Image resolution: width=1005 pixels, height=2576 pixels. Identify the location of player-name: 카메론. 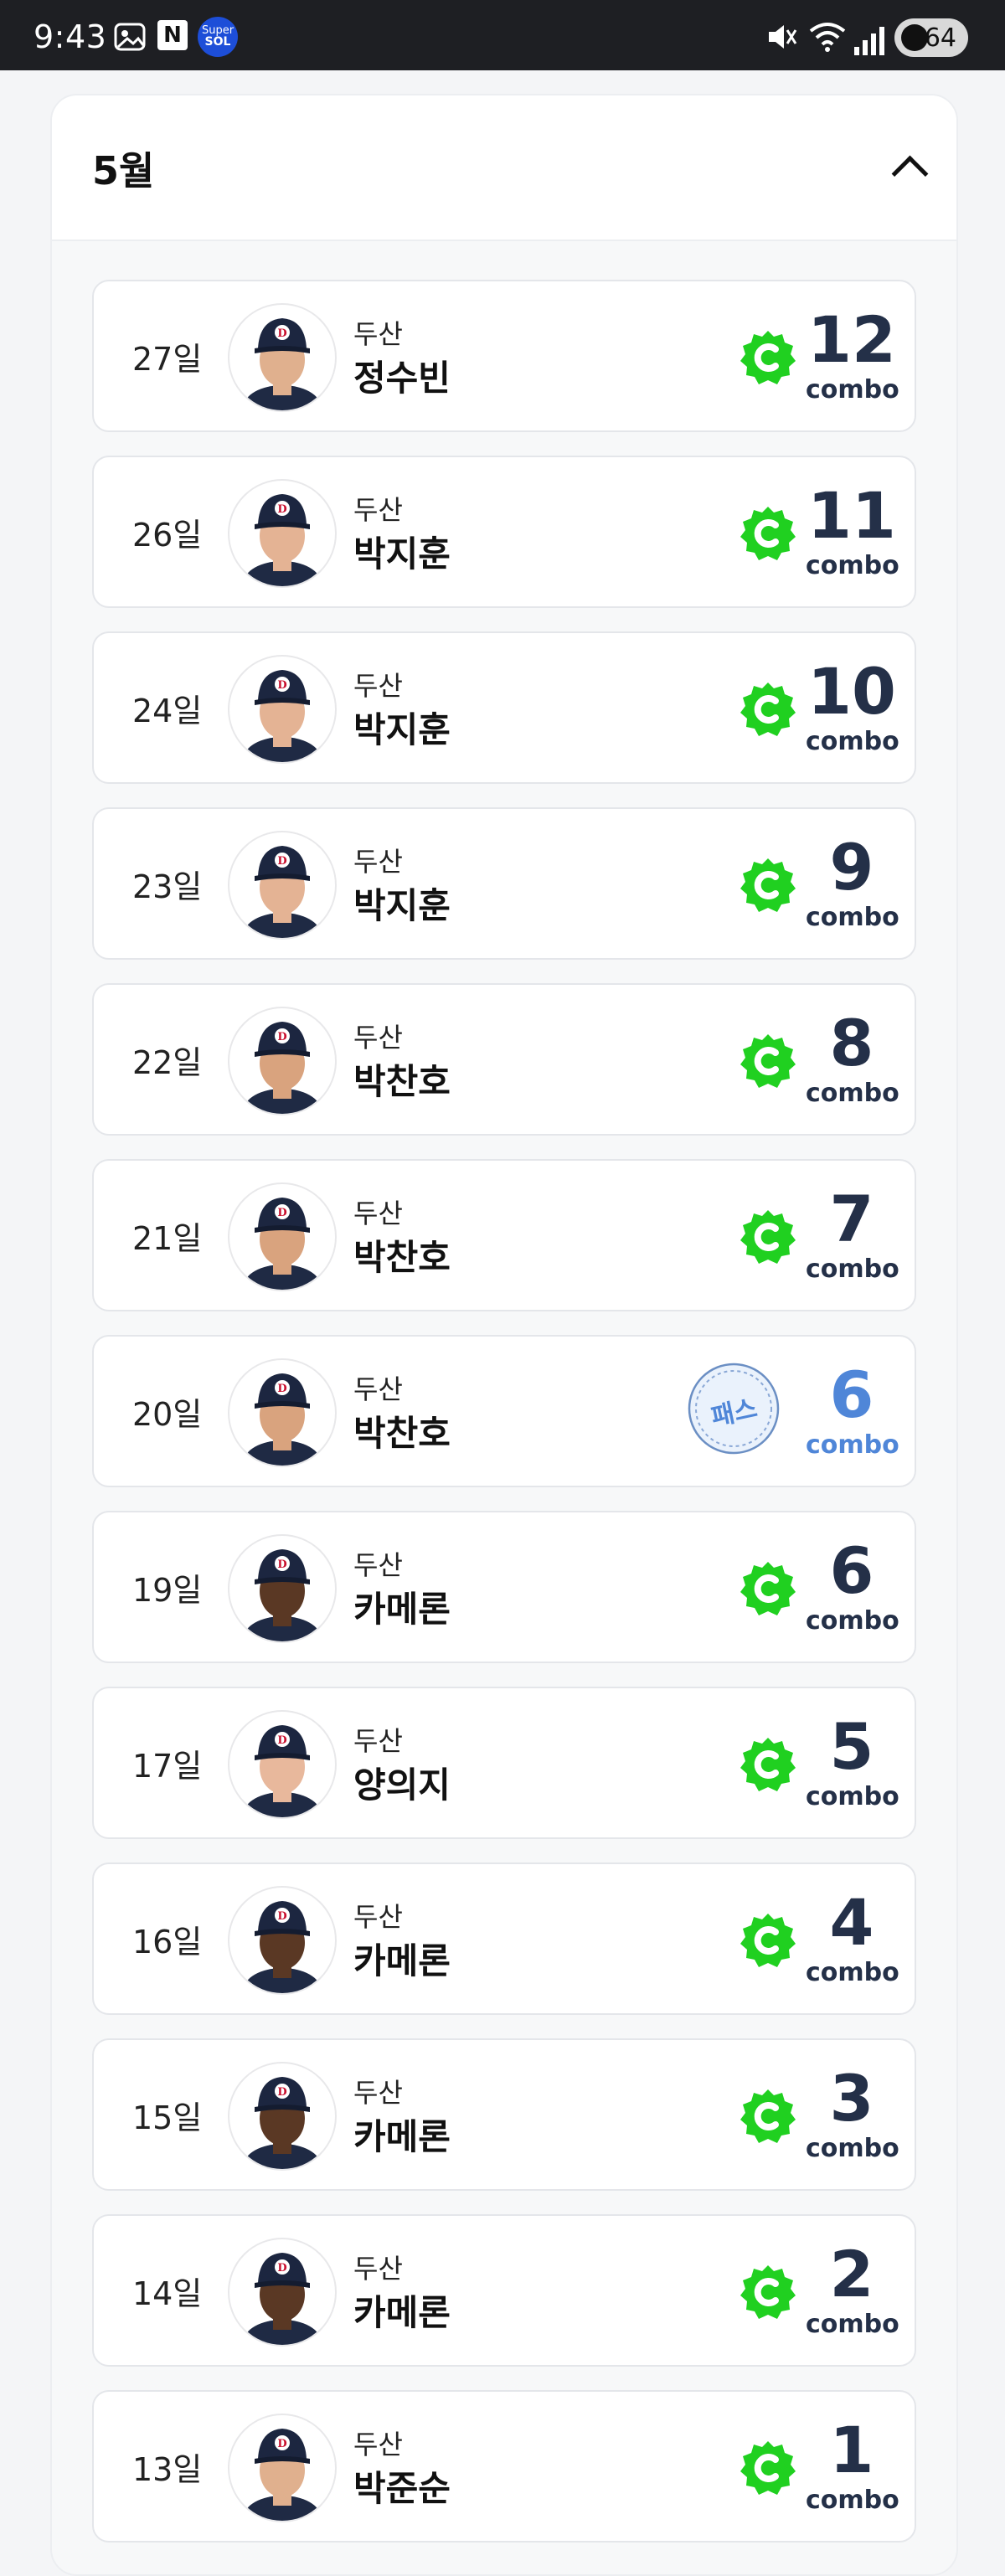
(402, 1960).